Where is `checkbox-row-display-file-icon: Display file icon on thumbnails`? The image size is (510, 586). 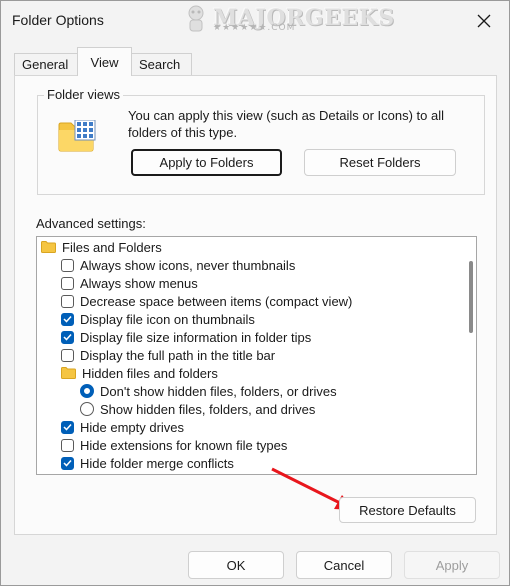 checkbox-row-display-file-icon: Display file icon on thumbnails is located at coordinates (158, 319).